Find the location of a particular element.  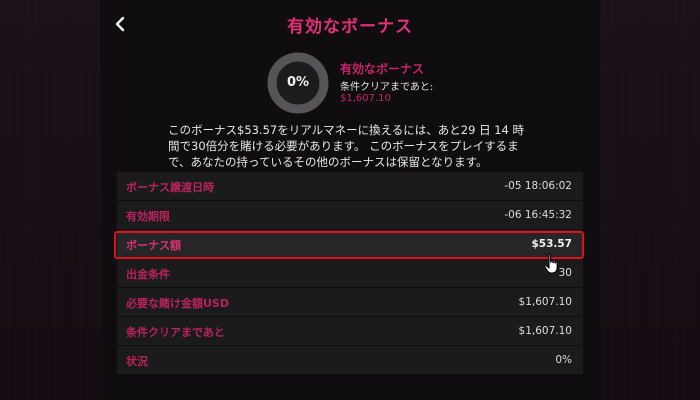

detail-value: 0% is located at coordinates (563, 360).